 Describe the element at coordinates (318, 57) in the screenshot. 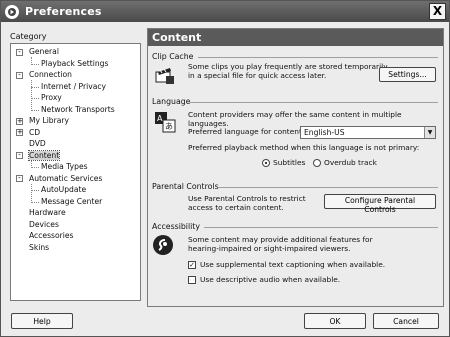

I see `clip-cache-divider` at that location.